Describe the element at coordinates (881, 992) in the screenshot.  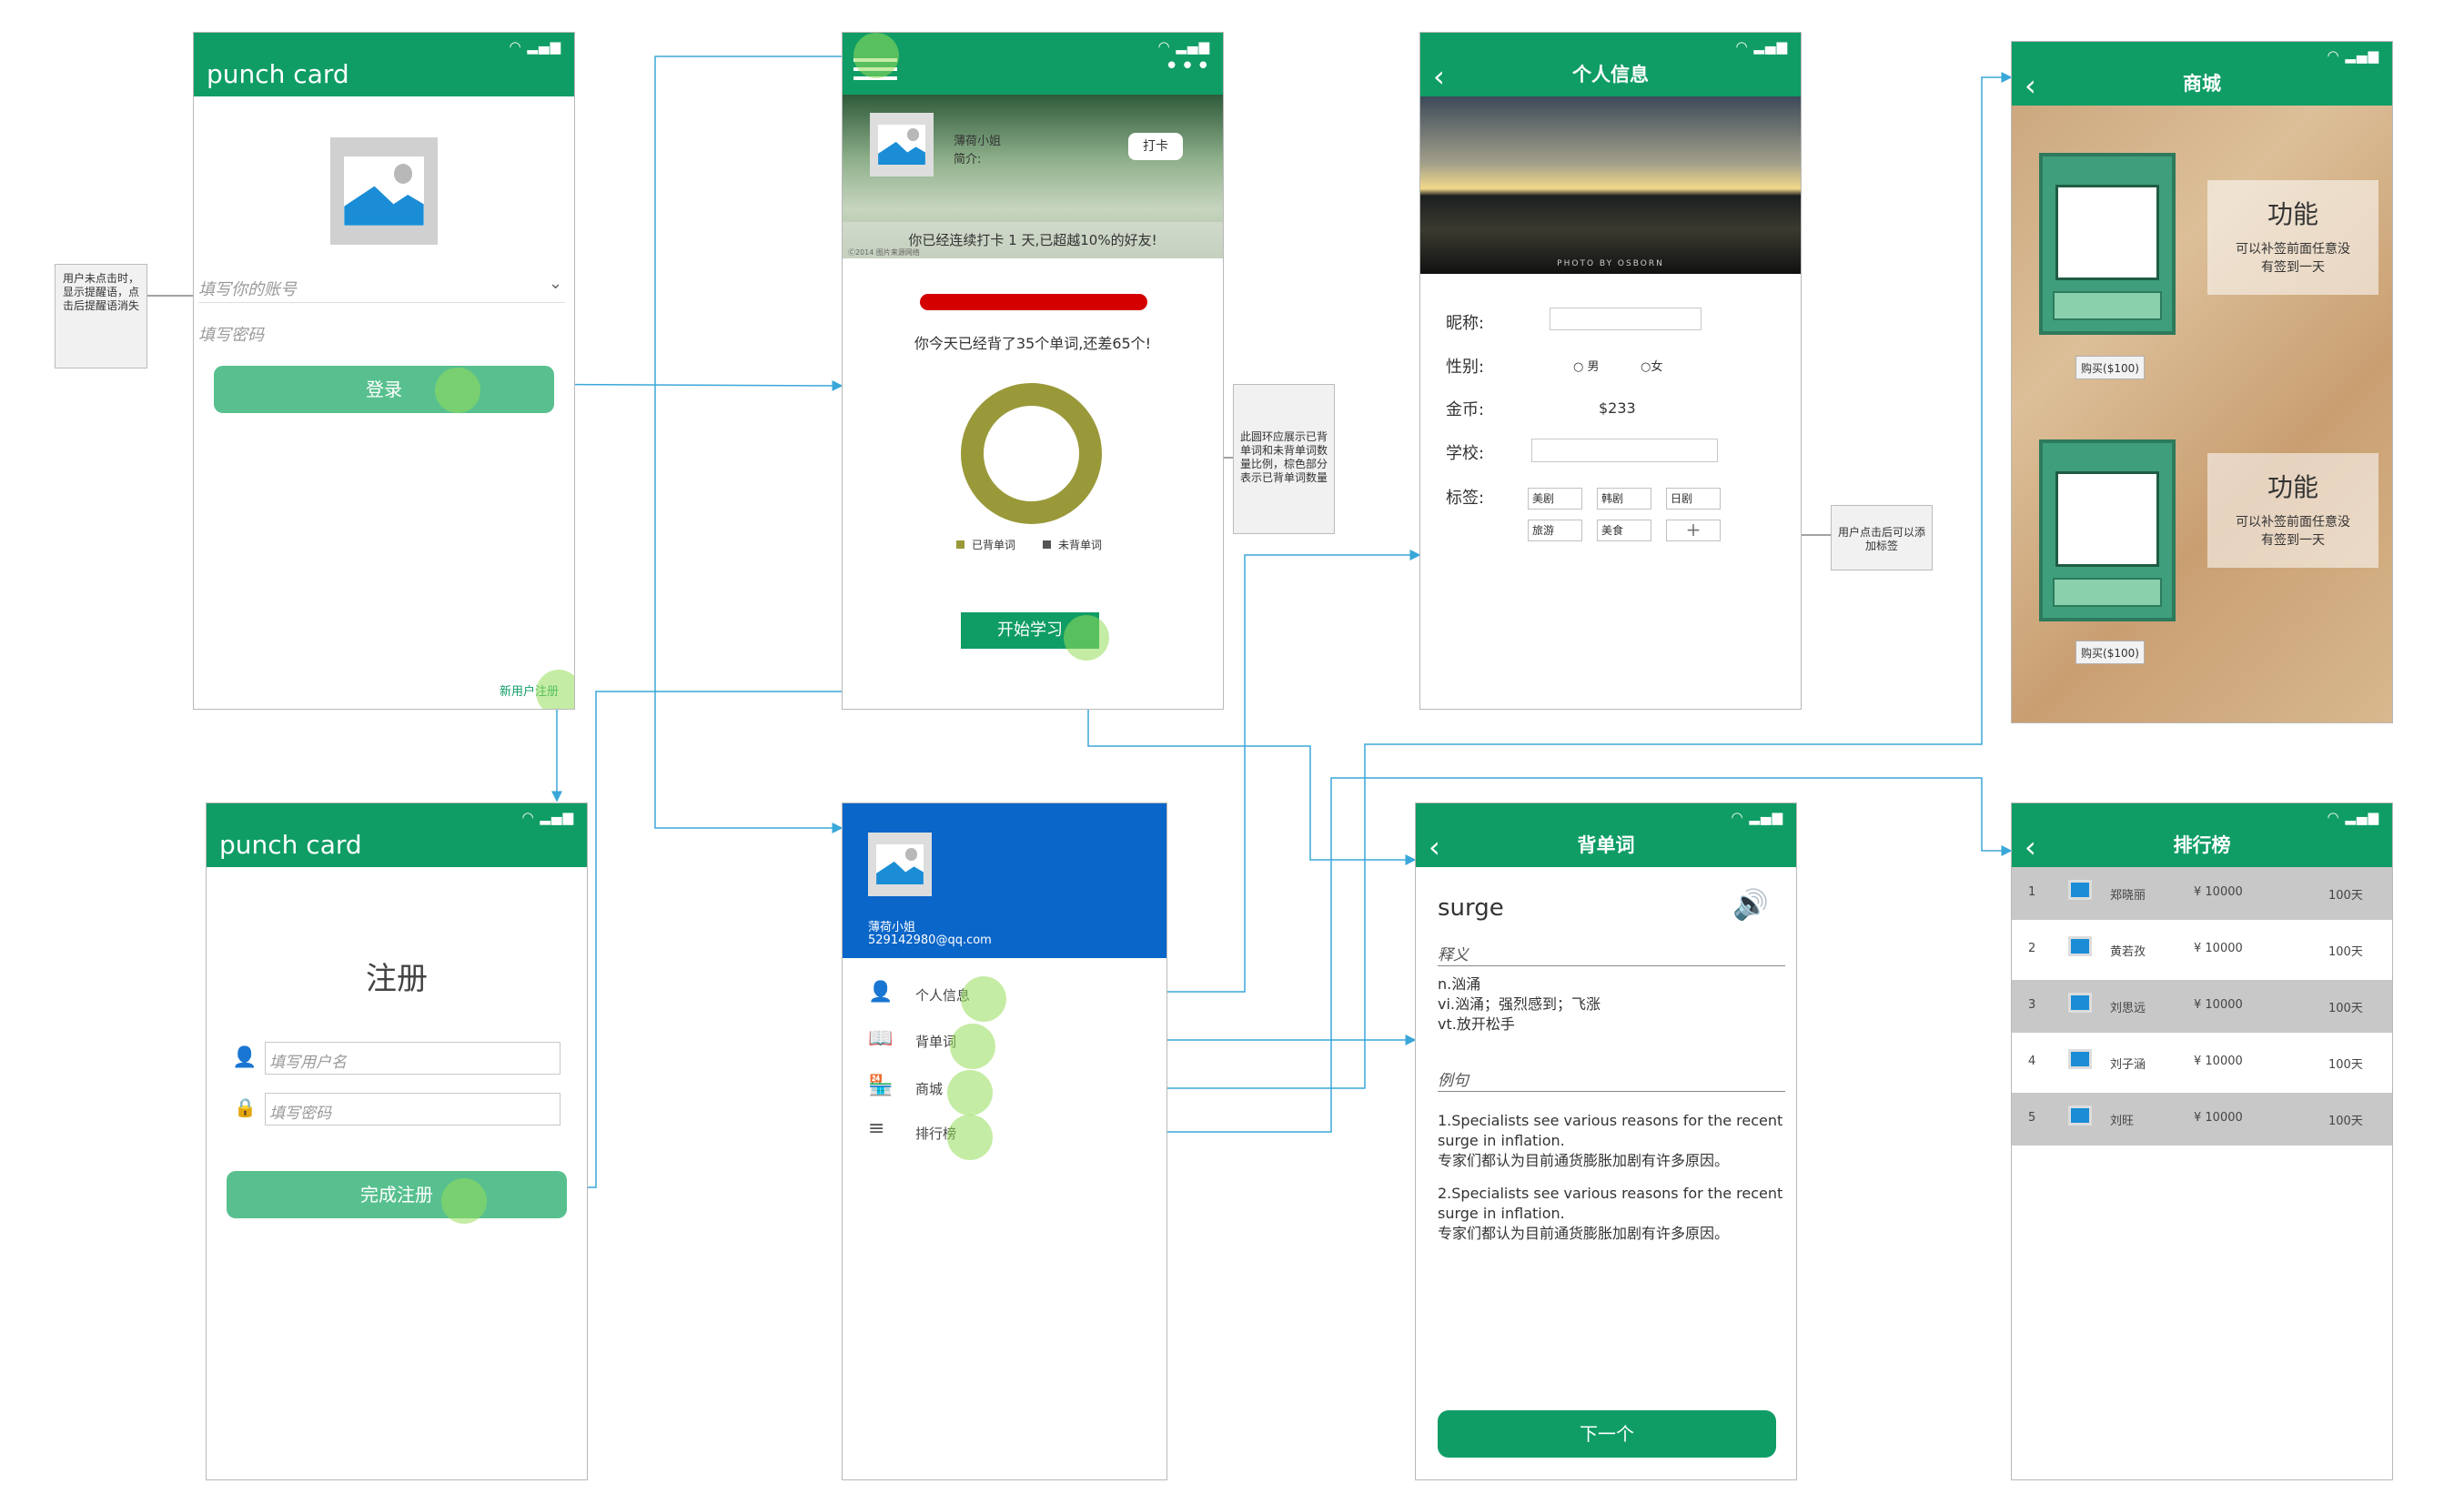
I see `person-icon: 👤` at that location.